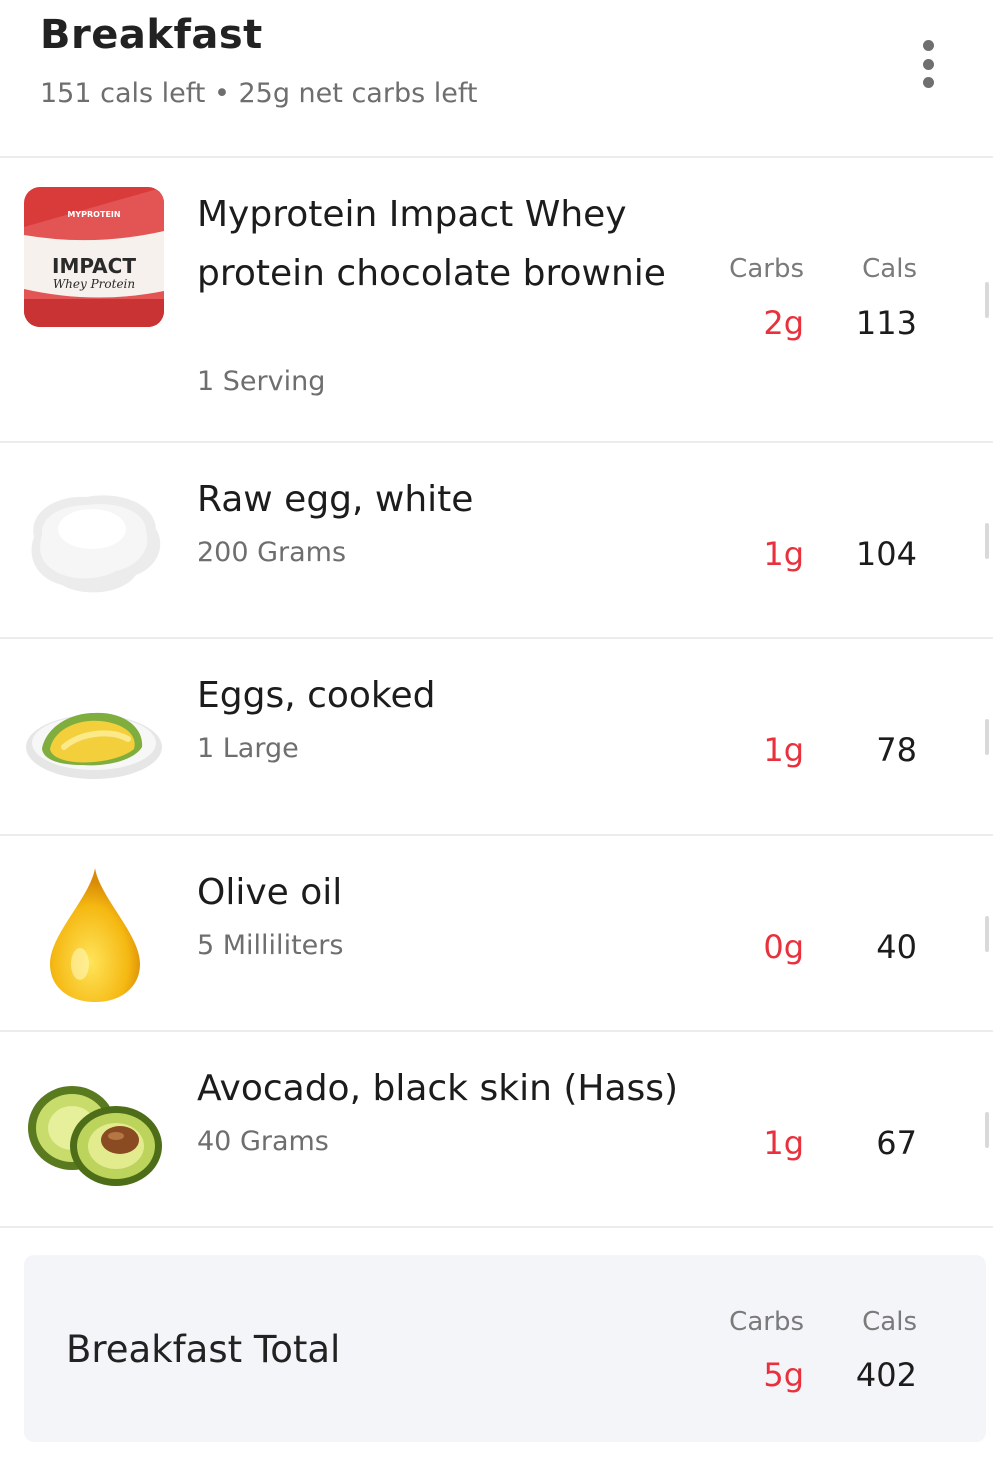 This screenshot has height=1466, width=993. What do you see at coordinates (248, 748) in the screenshot?
I see `food-amount: 1 Large` at bounding box center [248, 748].